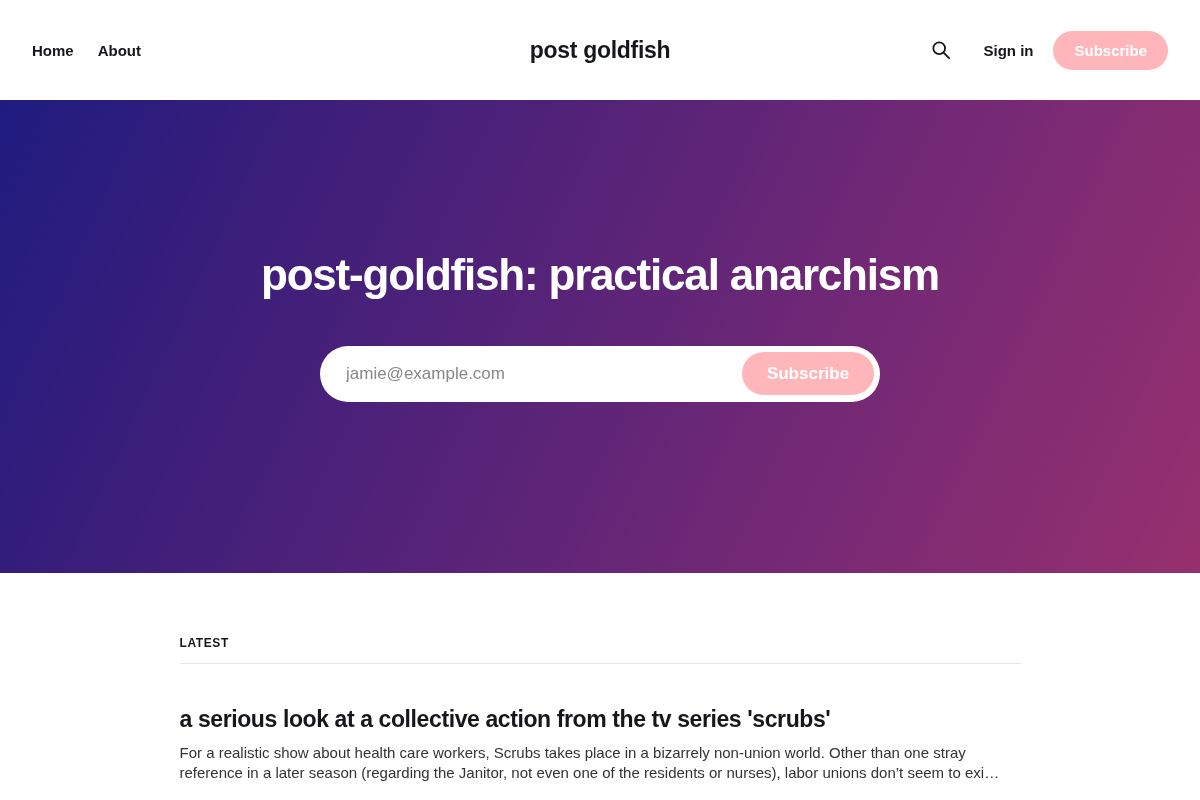  What do you see at coordinates (600, 650) in the screenshot?
I see `section-heading: LATEST` at bounding box center [600, 650].